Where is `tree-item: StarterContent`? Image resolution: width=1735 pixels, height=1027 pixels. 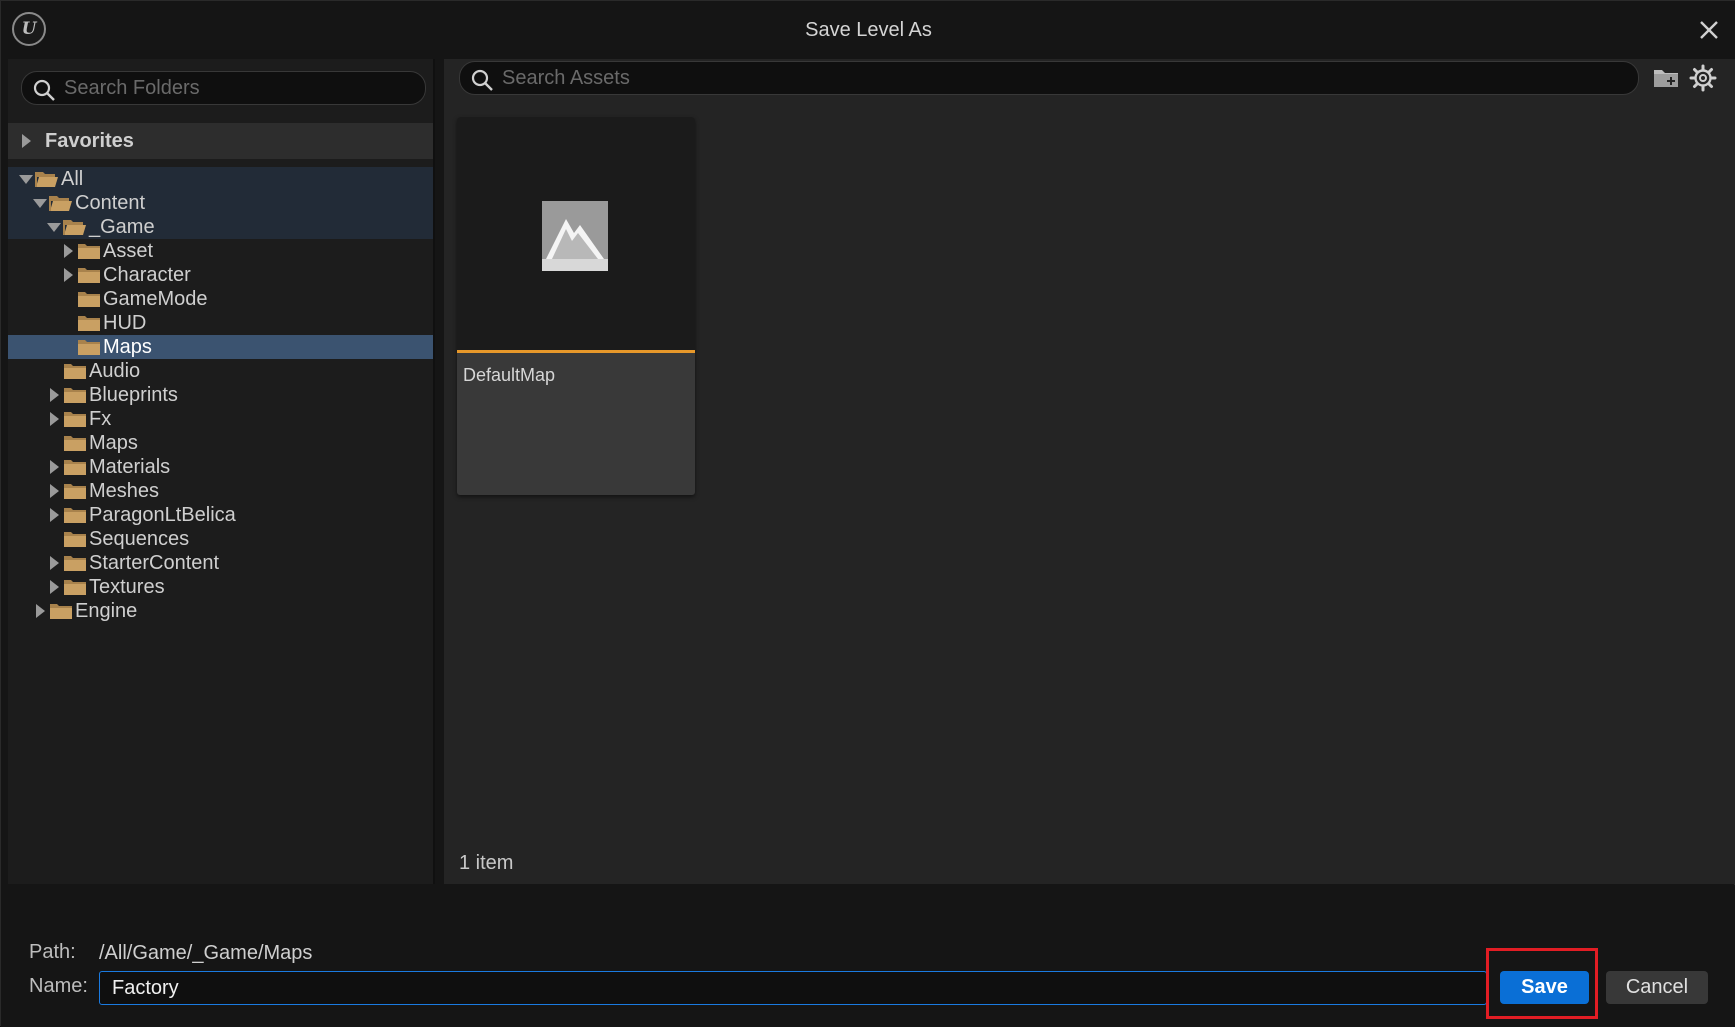
tree-item: StarterContent is located at coordinates (220, 563).